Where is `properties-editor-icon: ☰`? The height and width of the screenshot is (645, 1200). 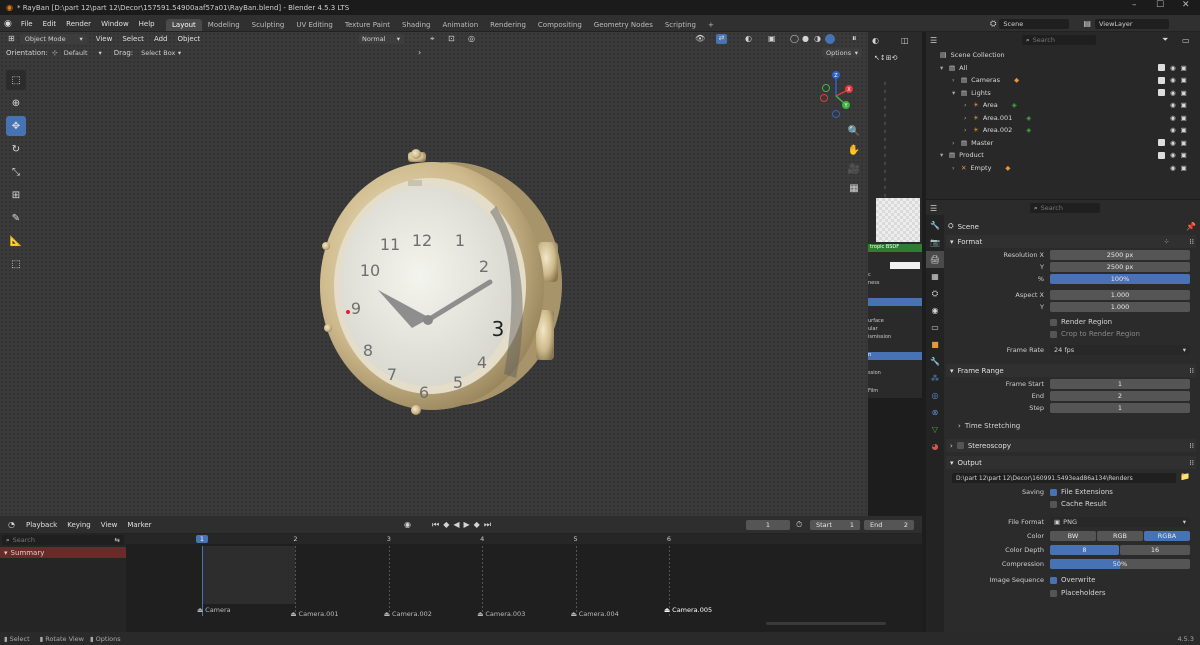 properties-editor-icon: ☰ is located at coordinates (933, 208).